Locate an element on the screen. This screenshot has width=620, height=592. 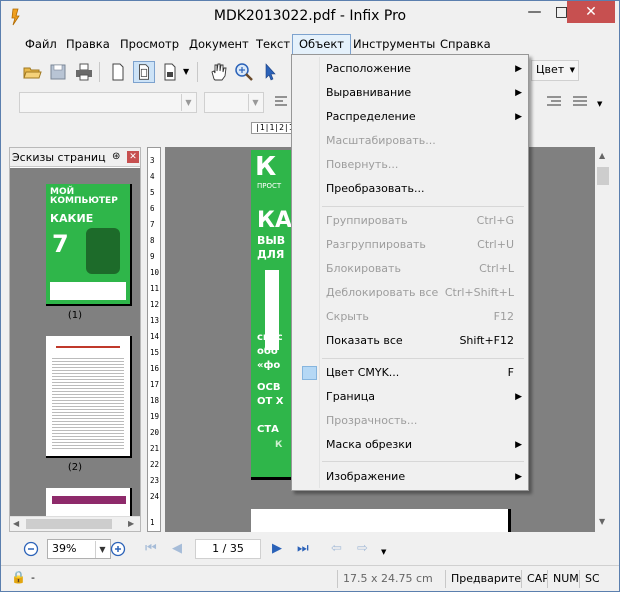
thumbnails-title: Эскизы страниц is located at coordinates (59, 157).